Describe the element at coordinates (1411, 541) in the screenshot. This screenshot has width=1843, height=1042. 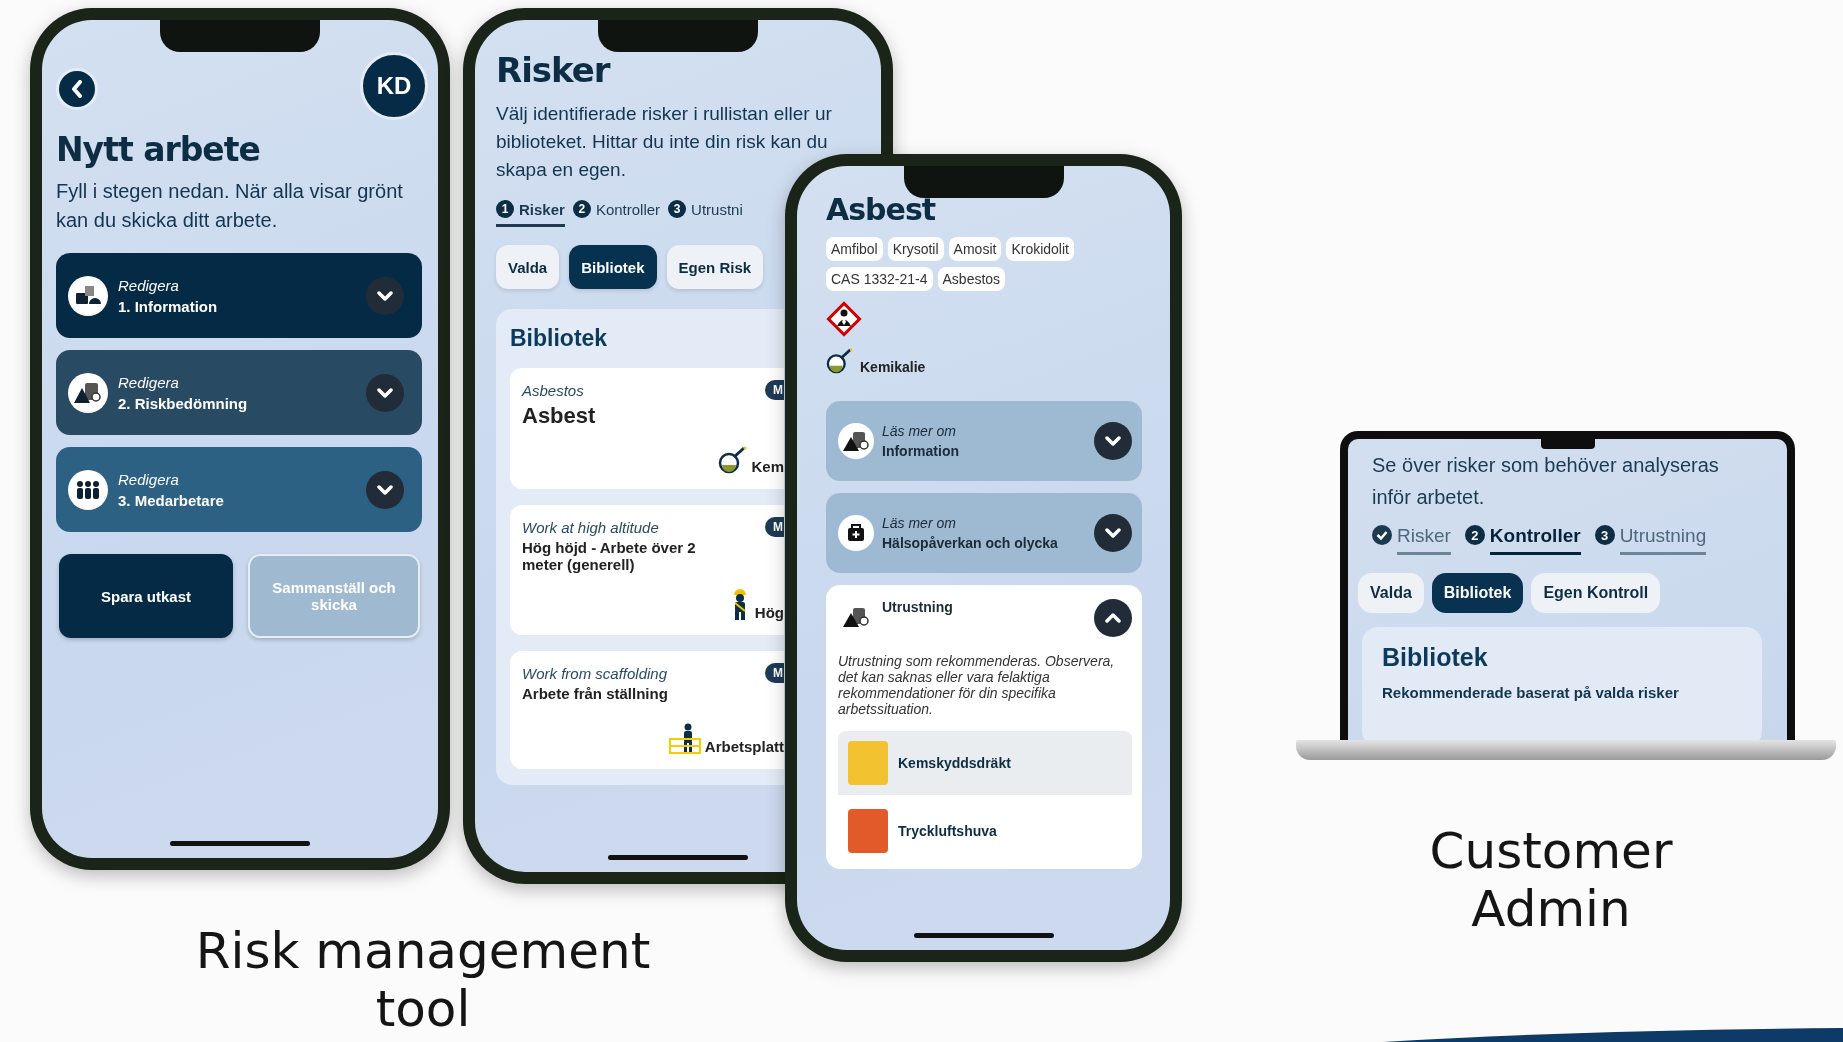
I see `step-tab: Risker` at that location.